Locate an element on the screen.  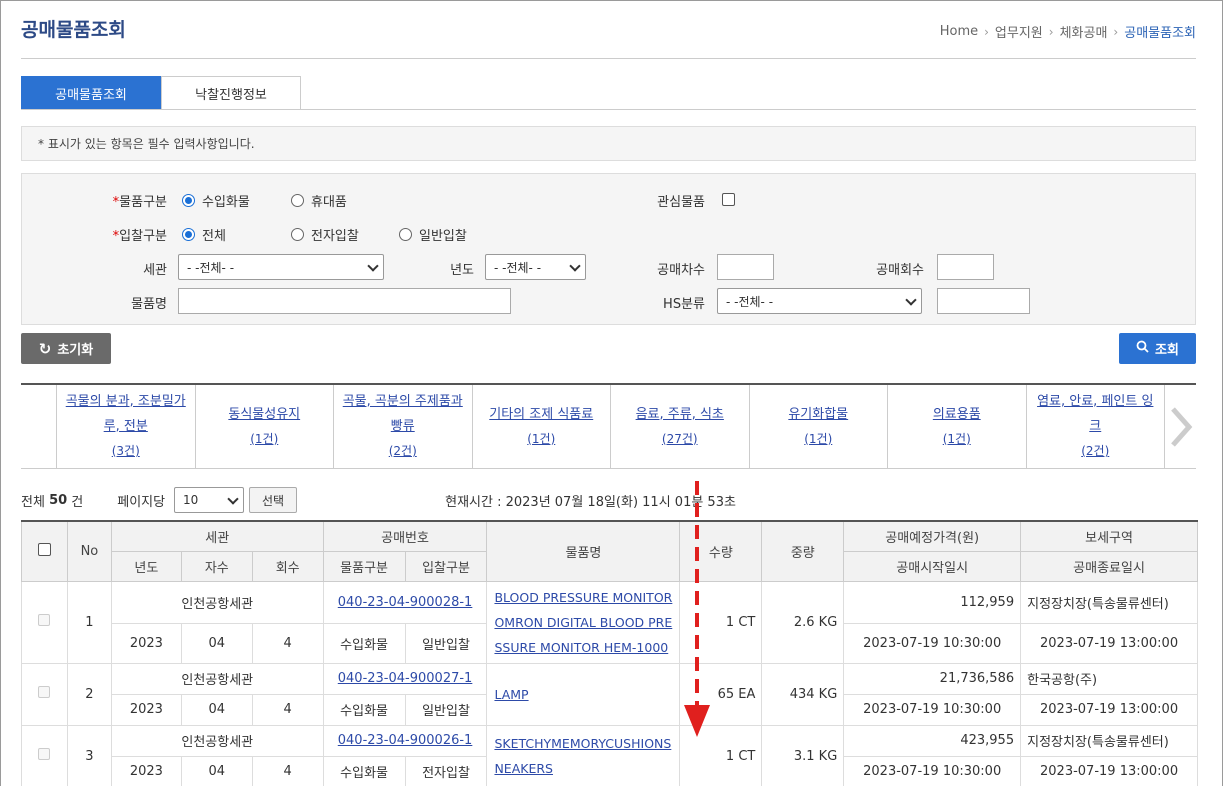
header-weight: 중량 is located at coordinates (803, 551).